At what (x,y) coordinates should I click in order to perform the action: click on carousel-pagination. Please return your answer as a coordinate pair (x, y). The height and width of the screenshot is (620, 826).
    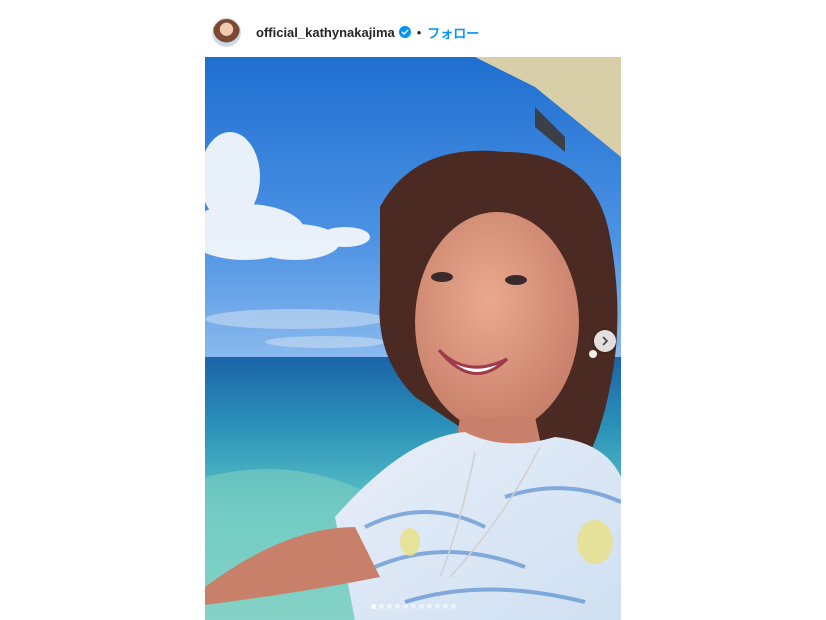
    Looking at the image, I should click on (413, 606).